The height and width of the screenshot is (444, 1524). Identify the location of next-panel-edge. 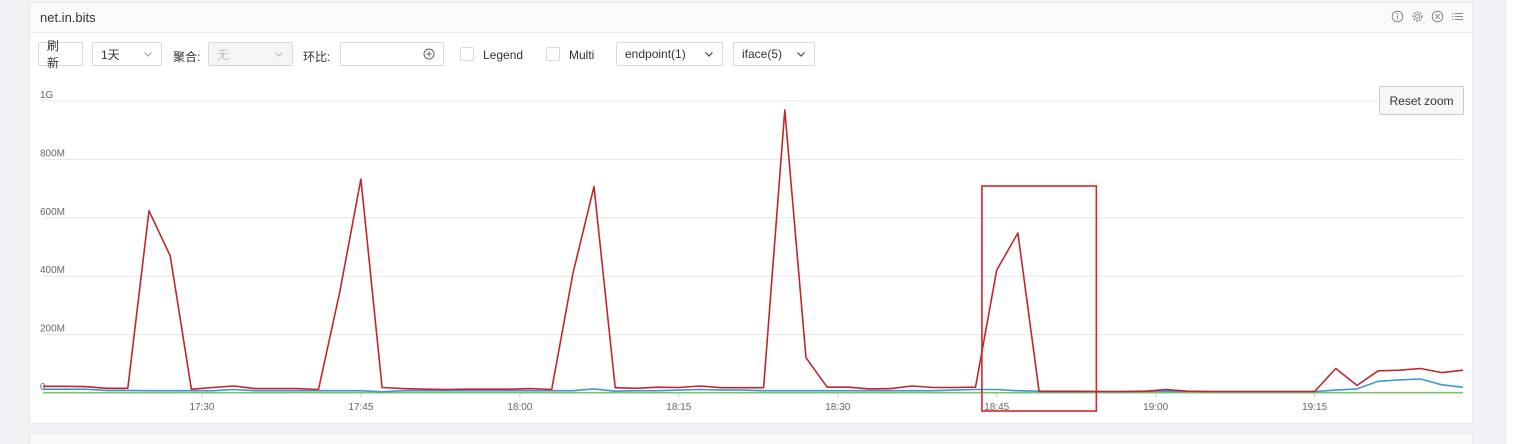
(751, 438).